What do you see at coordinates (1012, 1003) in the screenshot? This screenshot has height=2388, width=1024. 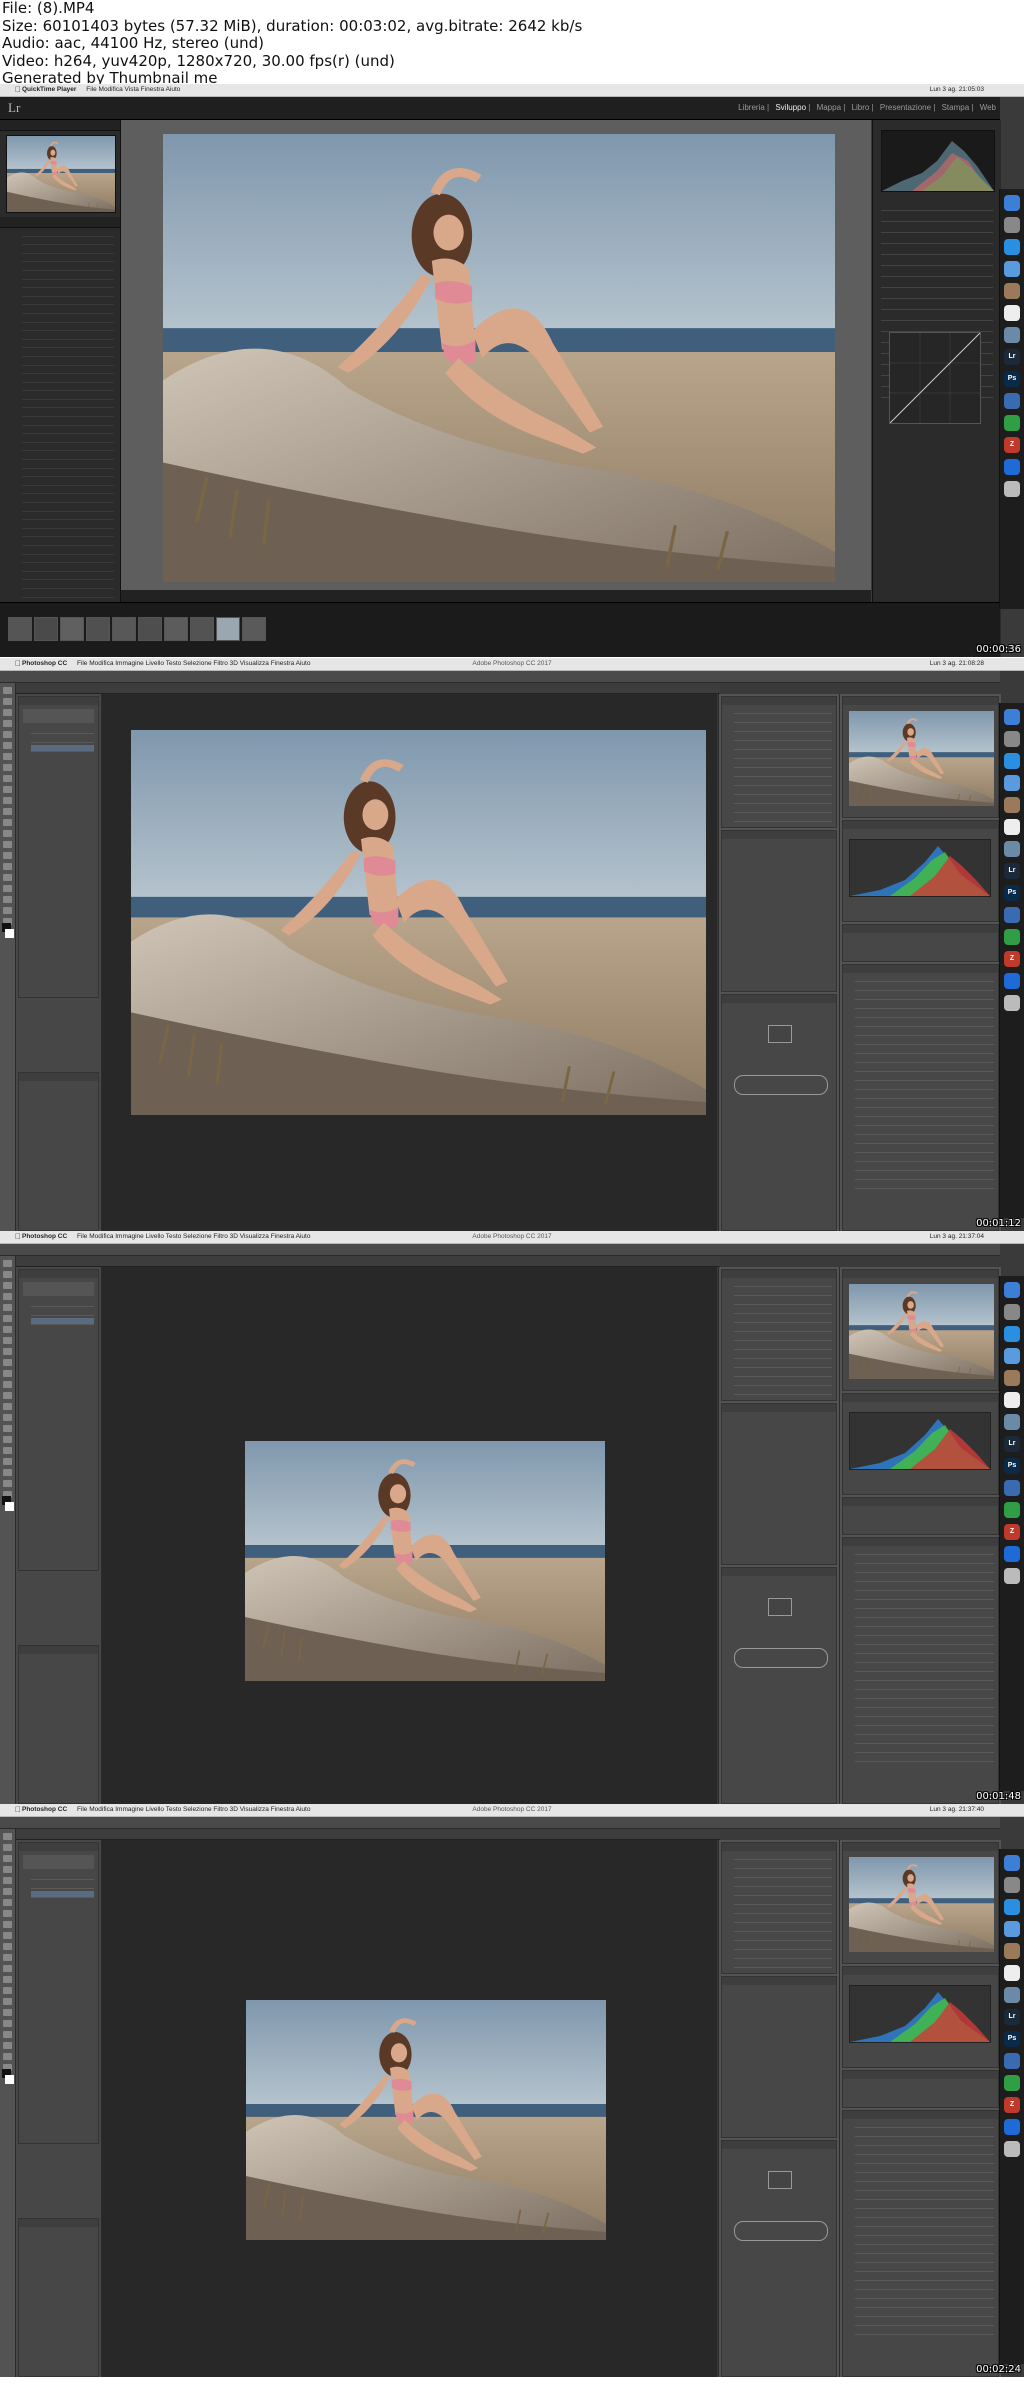 I see `trash-icon` at bounding box center [1012, 1003].